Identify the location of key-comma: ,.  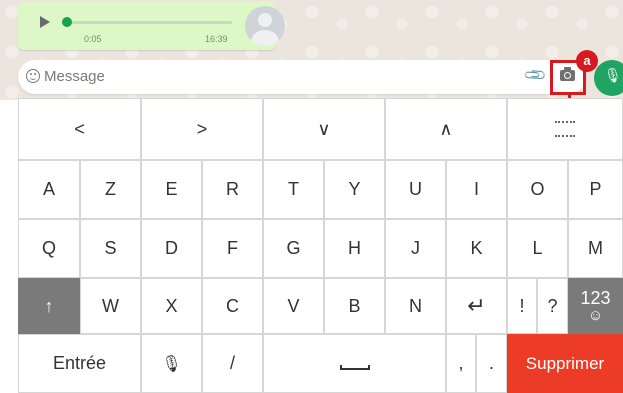
(461, 363).